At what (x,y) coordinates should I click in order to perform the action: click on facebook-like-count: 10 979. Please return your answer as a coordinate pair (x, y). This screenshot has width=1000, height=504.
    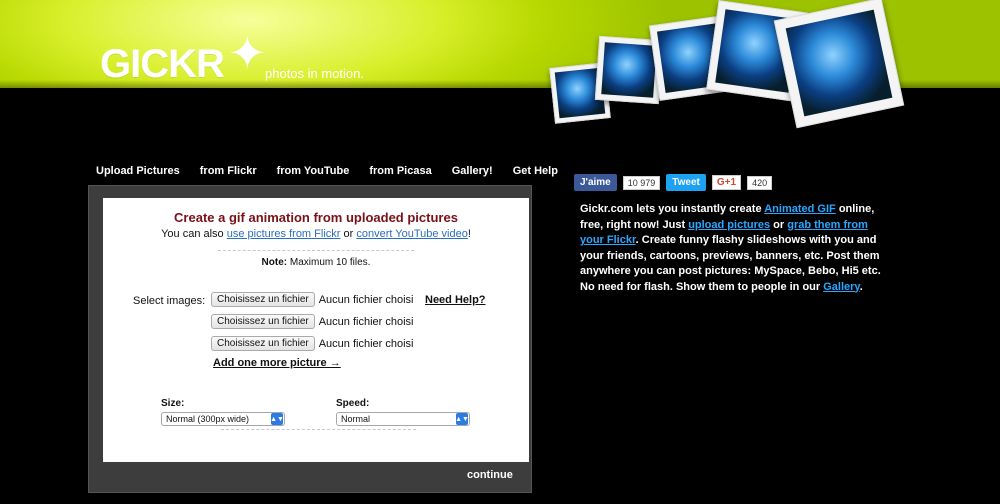
    Looking at the image, I should click on (641, 182).